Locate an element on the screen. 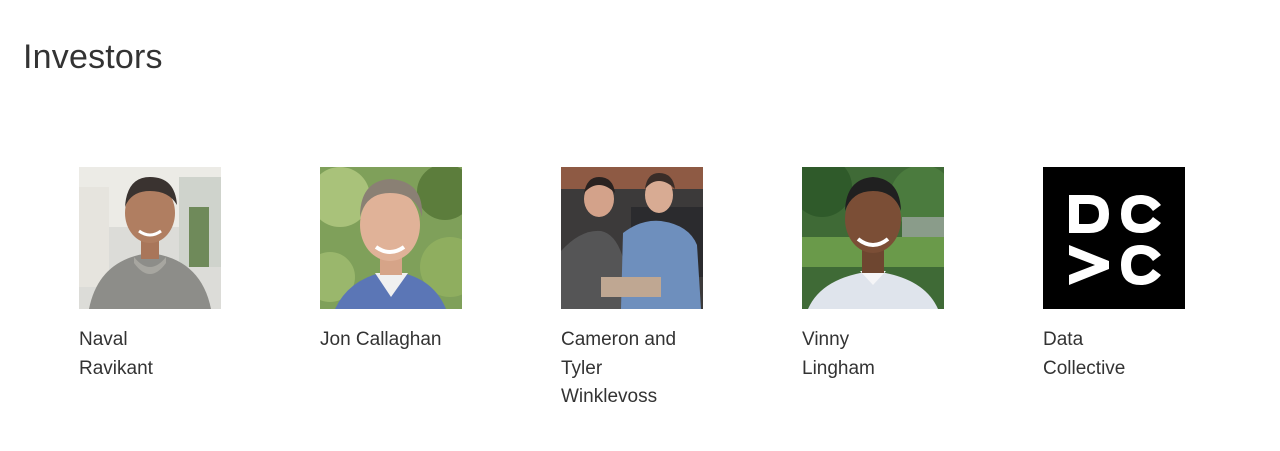 The image size is (1280, 451). investor-photo-jon-callaghan is located at coordinates (391, 238).